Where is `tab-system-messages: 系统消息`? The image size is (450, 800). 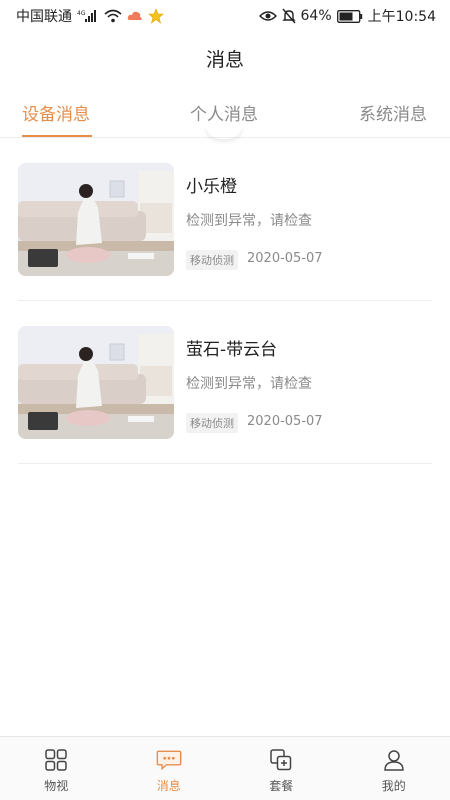
tab-system-messages: 系统消息 is located at coordinates (393, 112).